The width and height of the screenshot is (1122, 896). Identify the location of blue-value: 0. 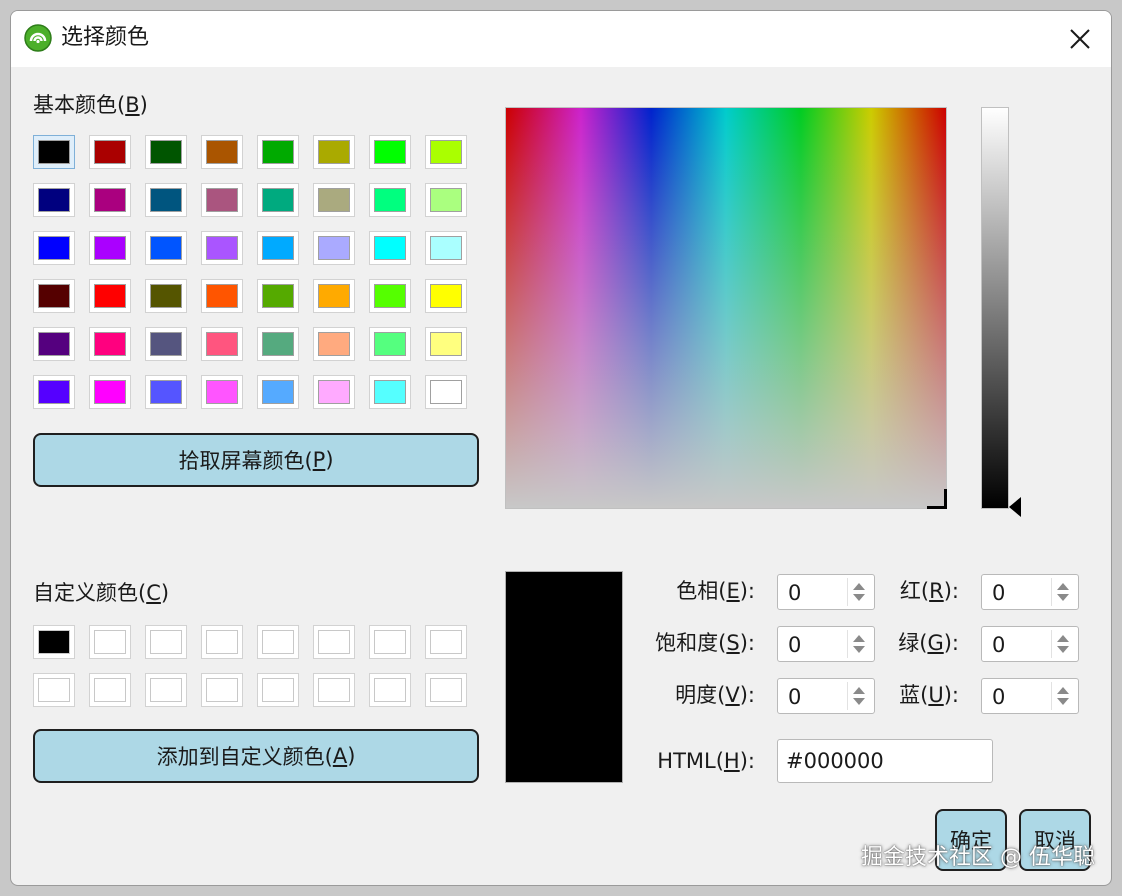
(998, 697).